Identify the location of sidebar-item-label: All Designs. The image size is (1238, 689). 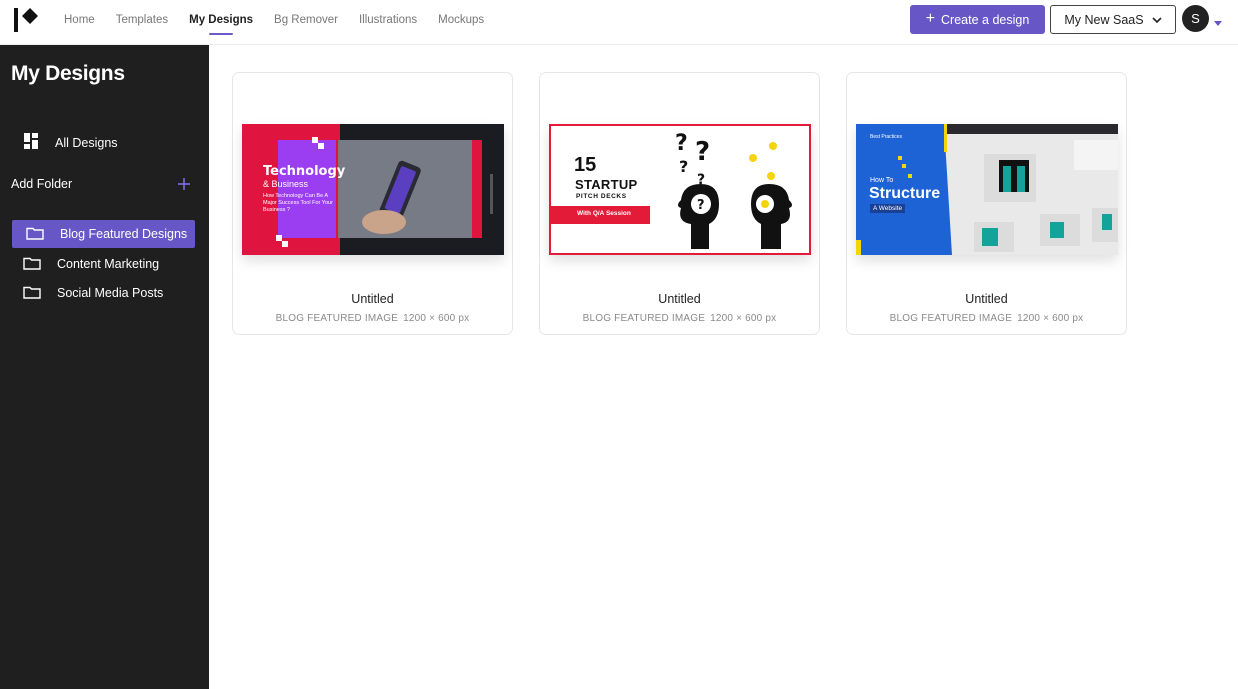
(86, 142).